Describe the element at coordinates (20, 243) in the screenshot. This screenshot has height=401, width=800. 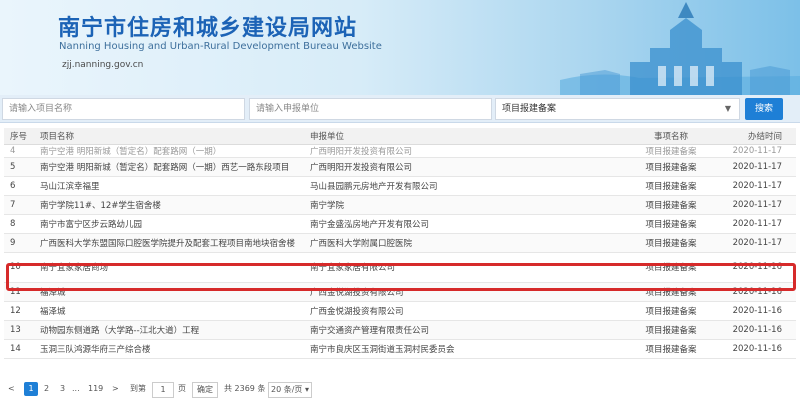
I see `row-index: 9` at that location.